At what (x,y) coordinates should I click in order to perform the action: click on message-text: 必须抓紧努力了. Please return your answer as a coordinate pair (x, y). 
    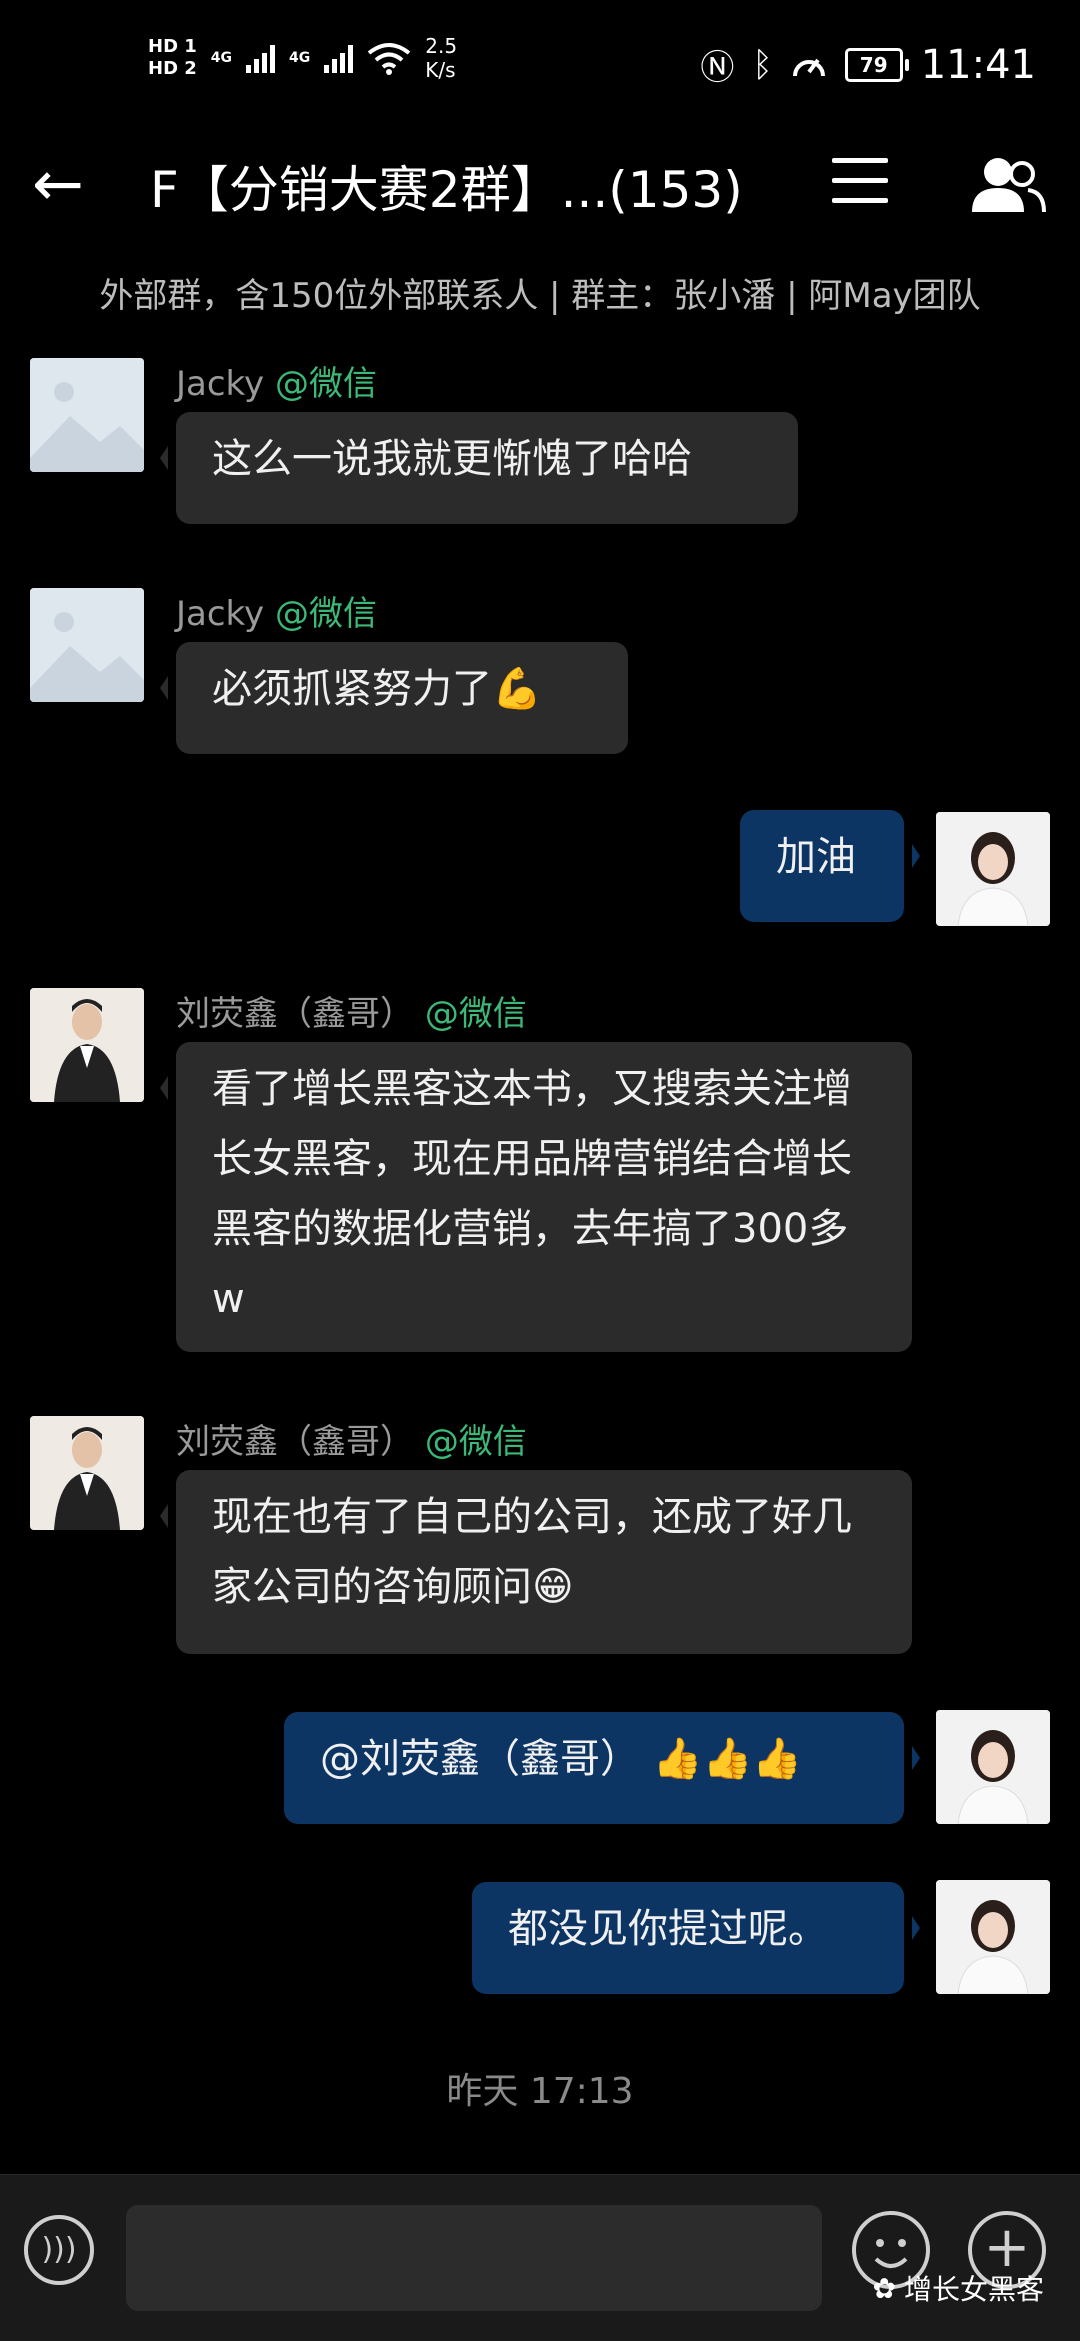
    Looking at the image, I should click on (352, 689).